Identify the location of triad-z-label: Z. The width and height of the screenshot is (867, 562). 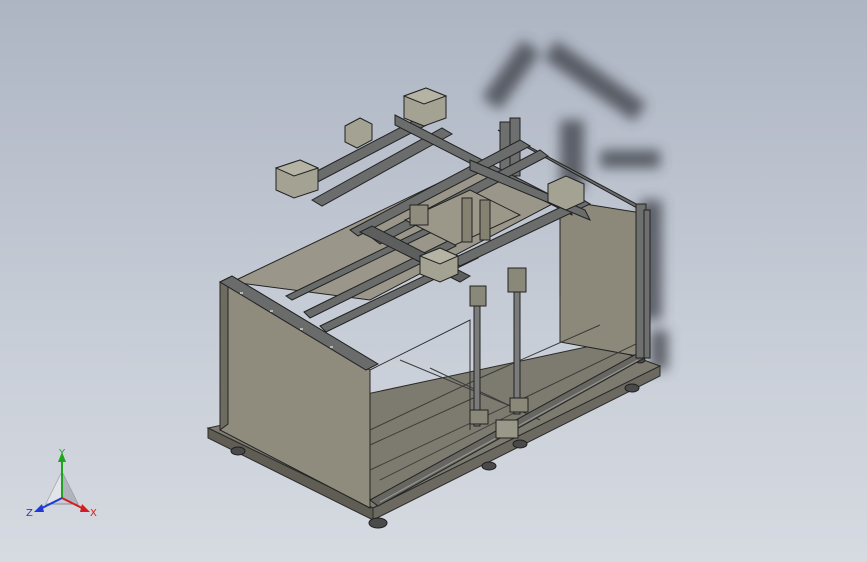
(29, 513).